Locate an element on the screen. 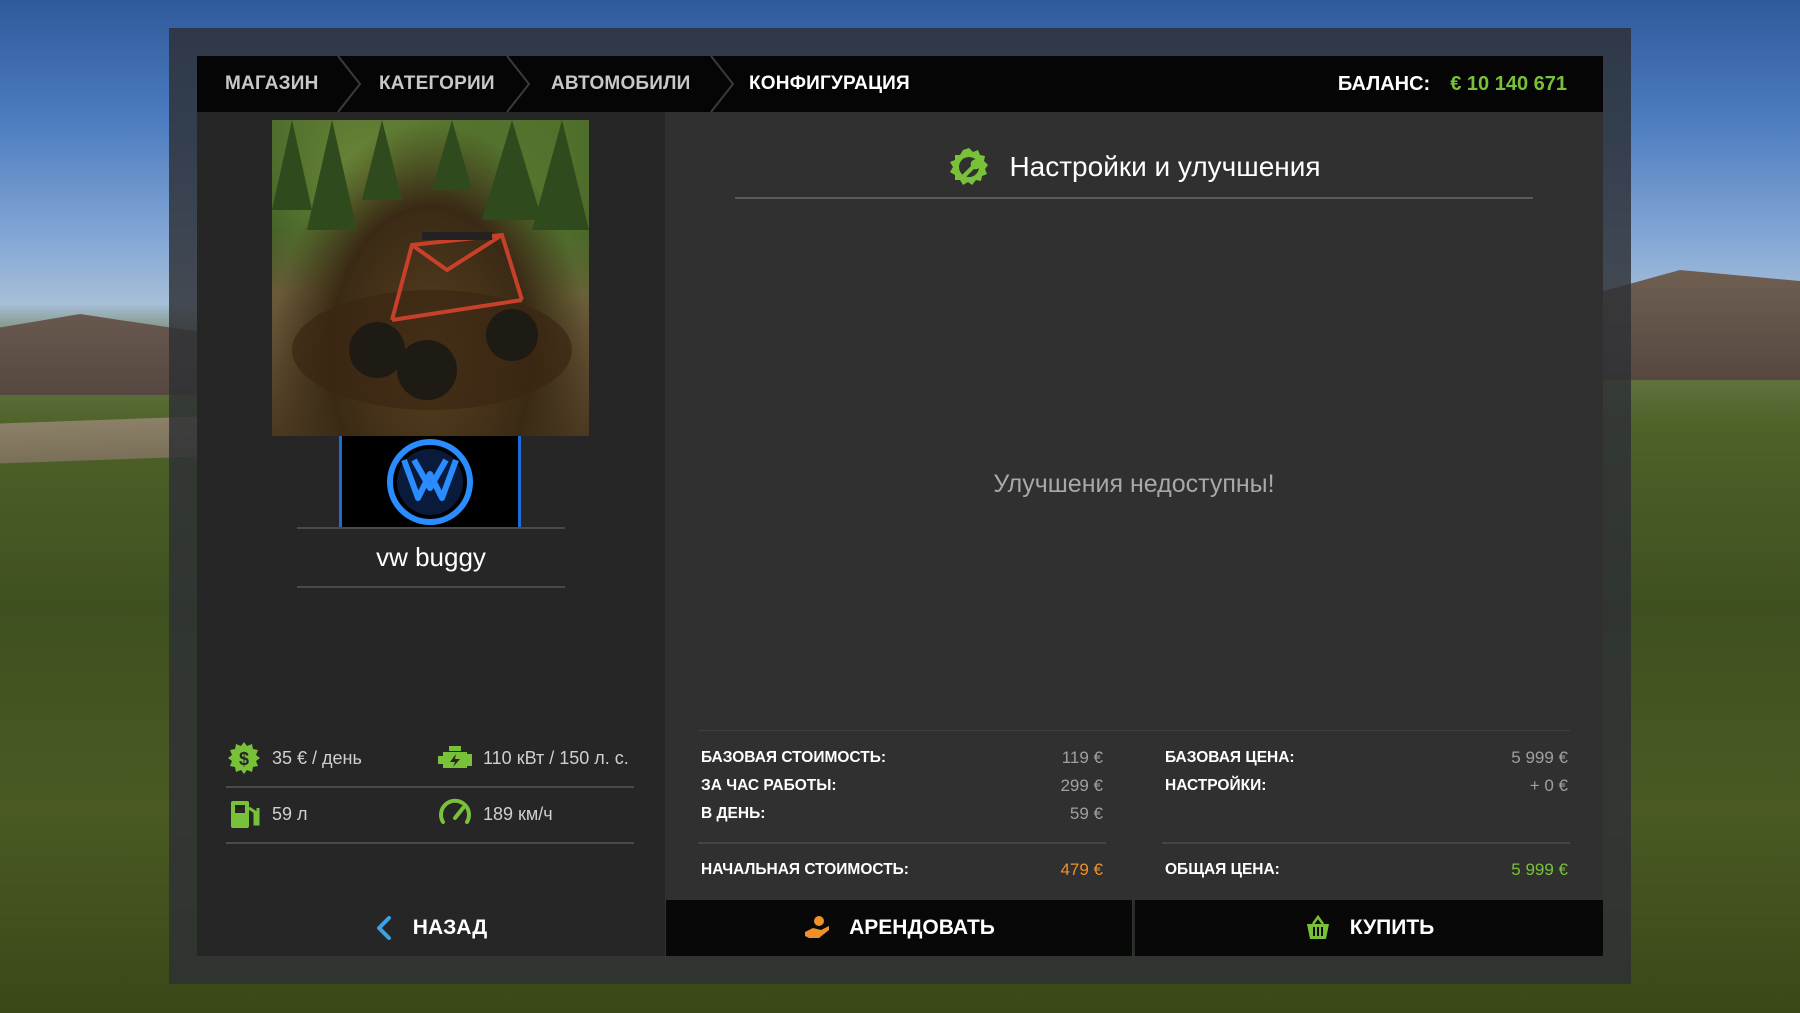 The width and height of the screenshot is (1800, 1013). spec-speed: 189 км/ч is located at coordinates (495, 814).